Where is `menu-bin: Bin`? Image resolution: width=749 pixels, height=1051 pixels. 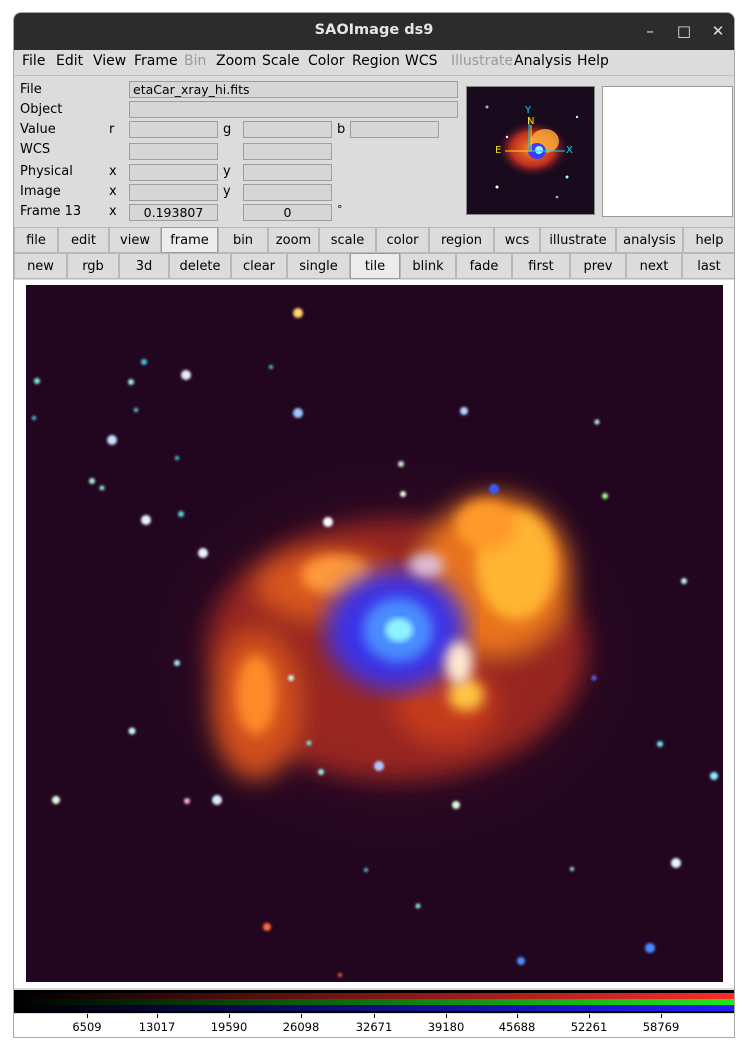 menu-bin: Bin is located at coordinates (195, 61).